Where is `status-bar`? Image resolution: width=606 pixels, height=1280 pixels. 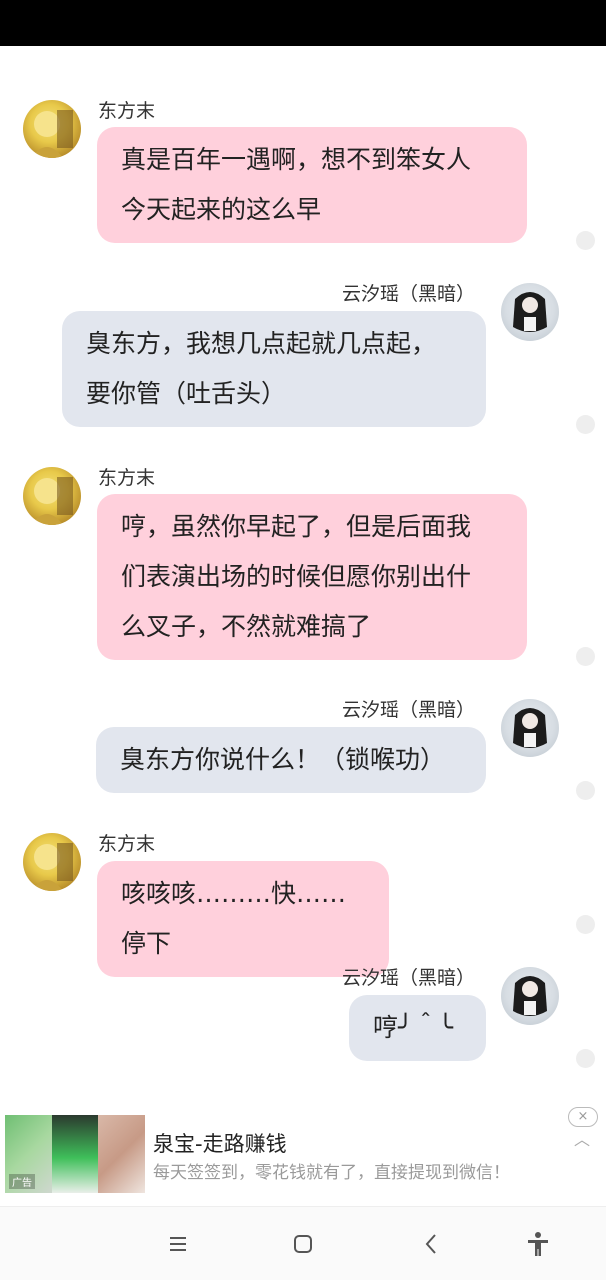 status-bar is located at coordinates (303, 23).